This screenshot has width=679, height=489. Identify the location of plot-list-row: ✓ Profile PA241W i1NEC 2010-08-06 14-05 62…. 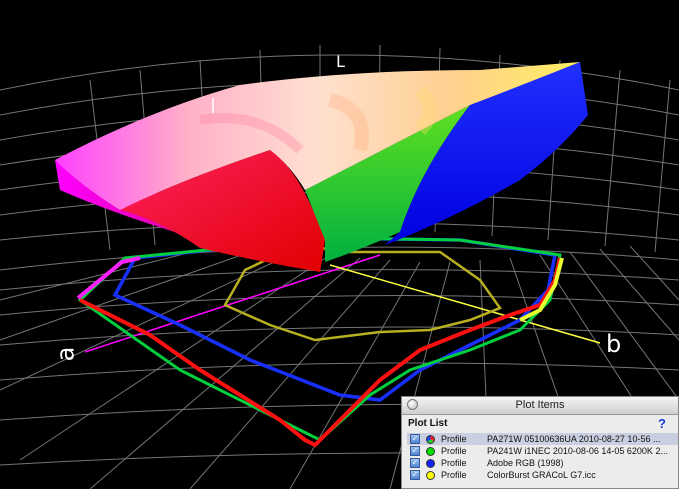
(542, 451).